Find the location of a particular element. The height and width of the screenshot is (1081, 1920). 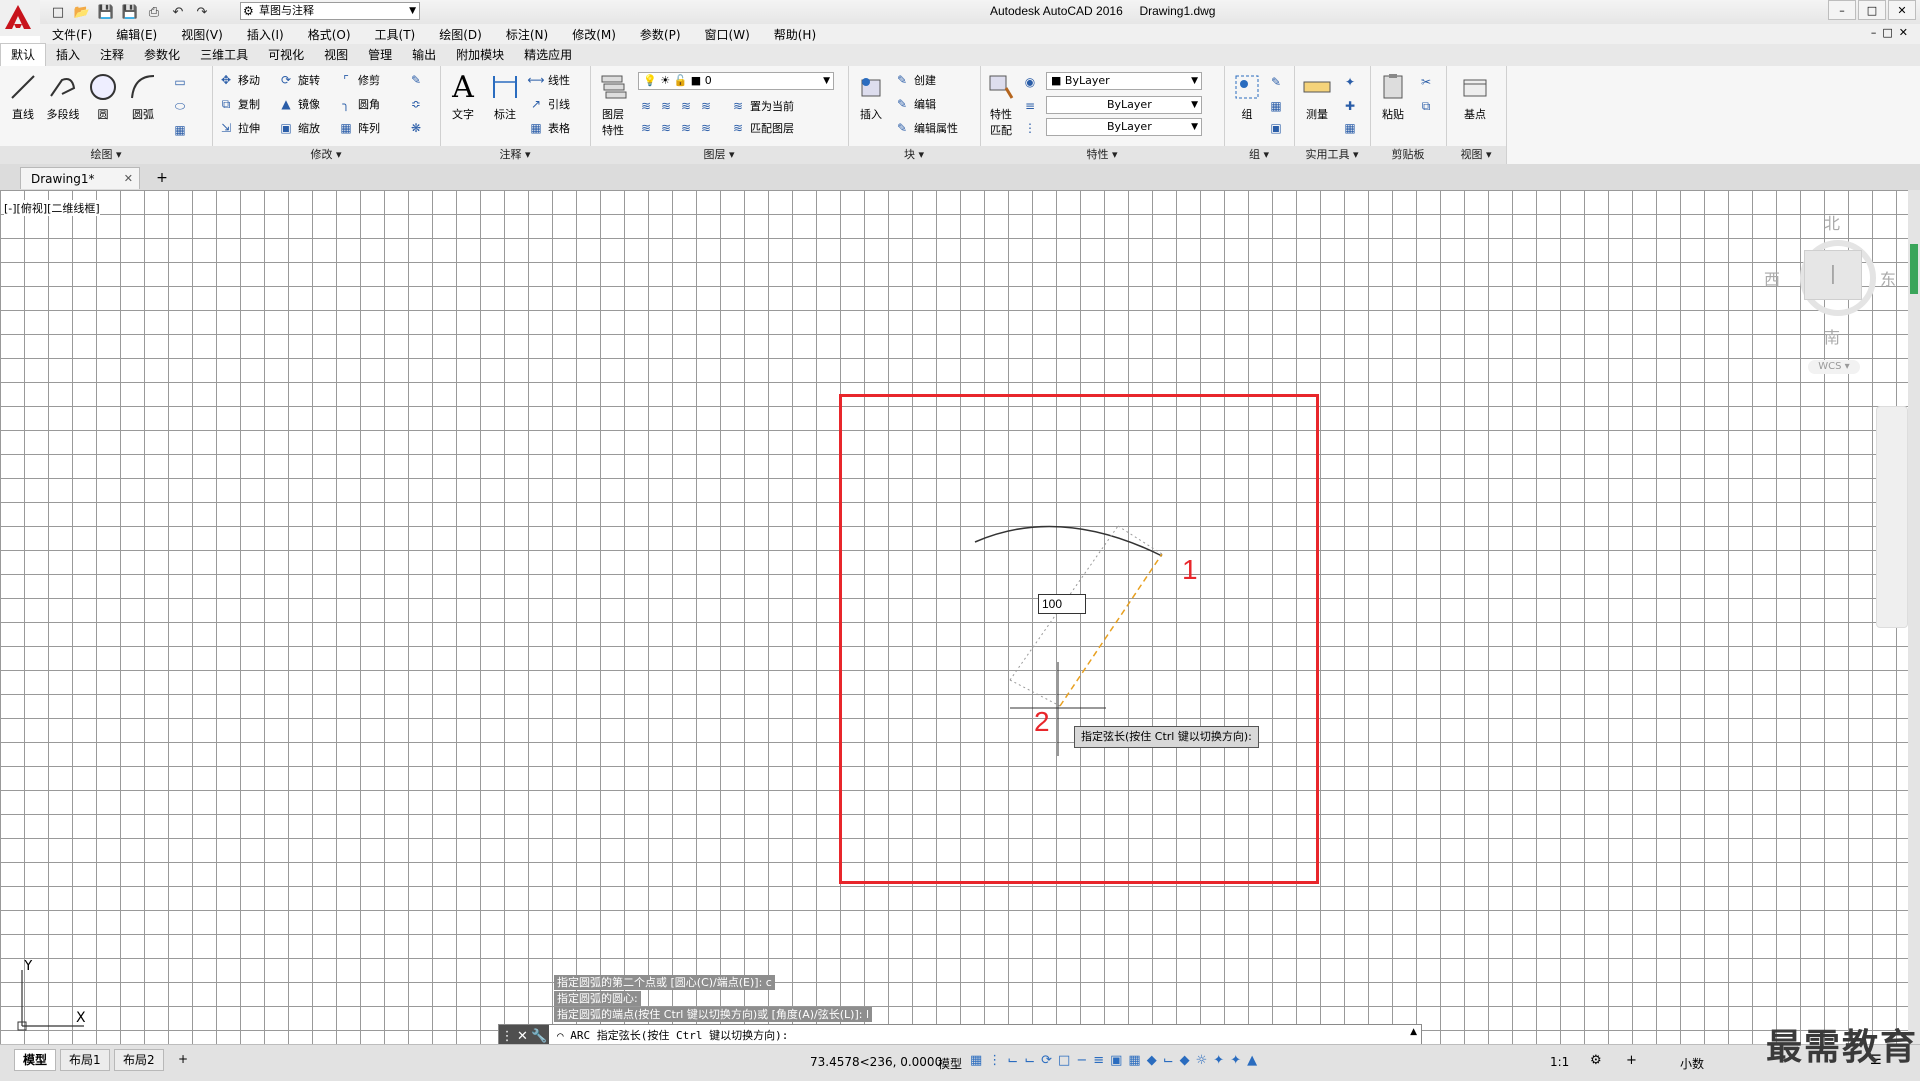

tab-model: 模型 is located at coordinates (35, 1060).